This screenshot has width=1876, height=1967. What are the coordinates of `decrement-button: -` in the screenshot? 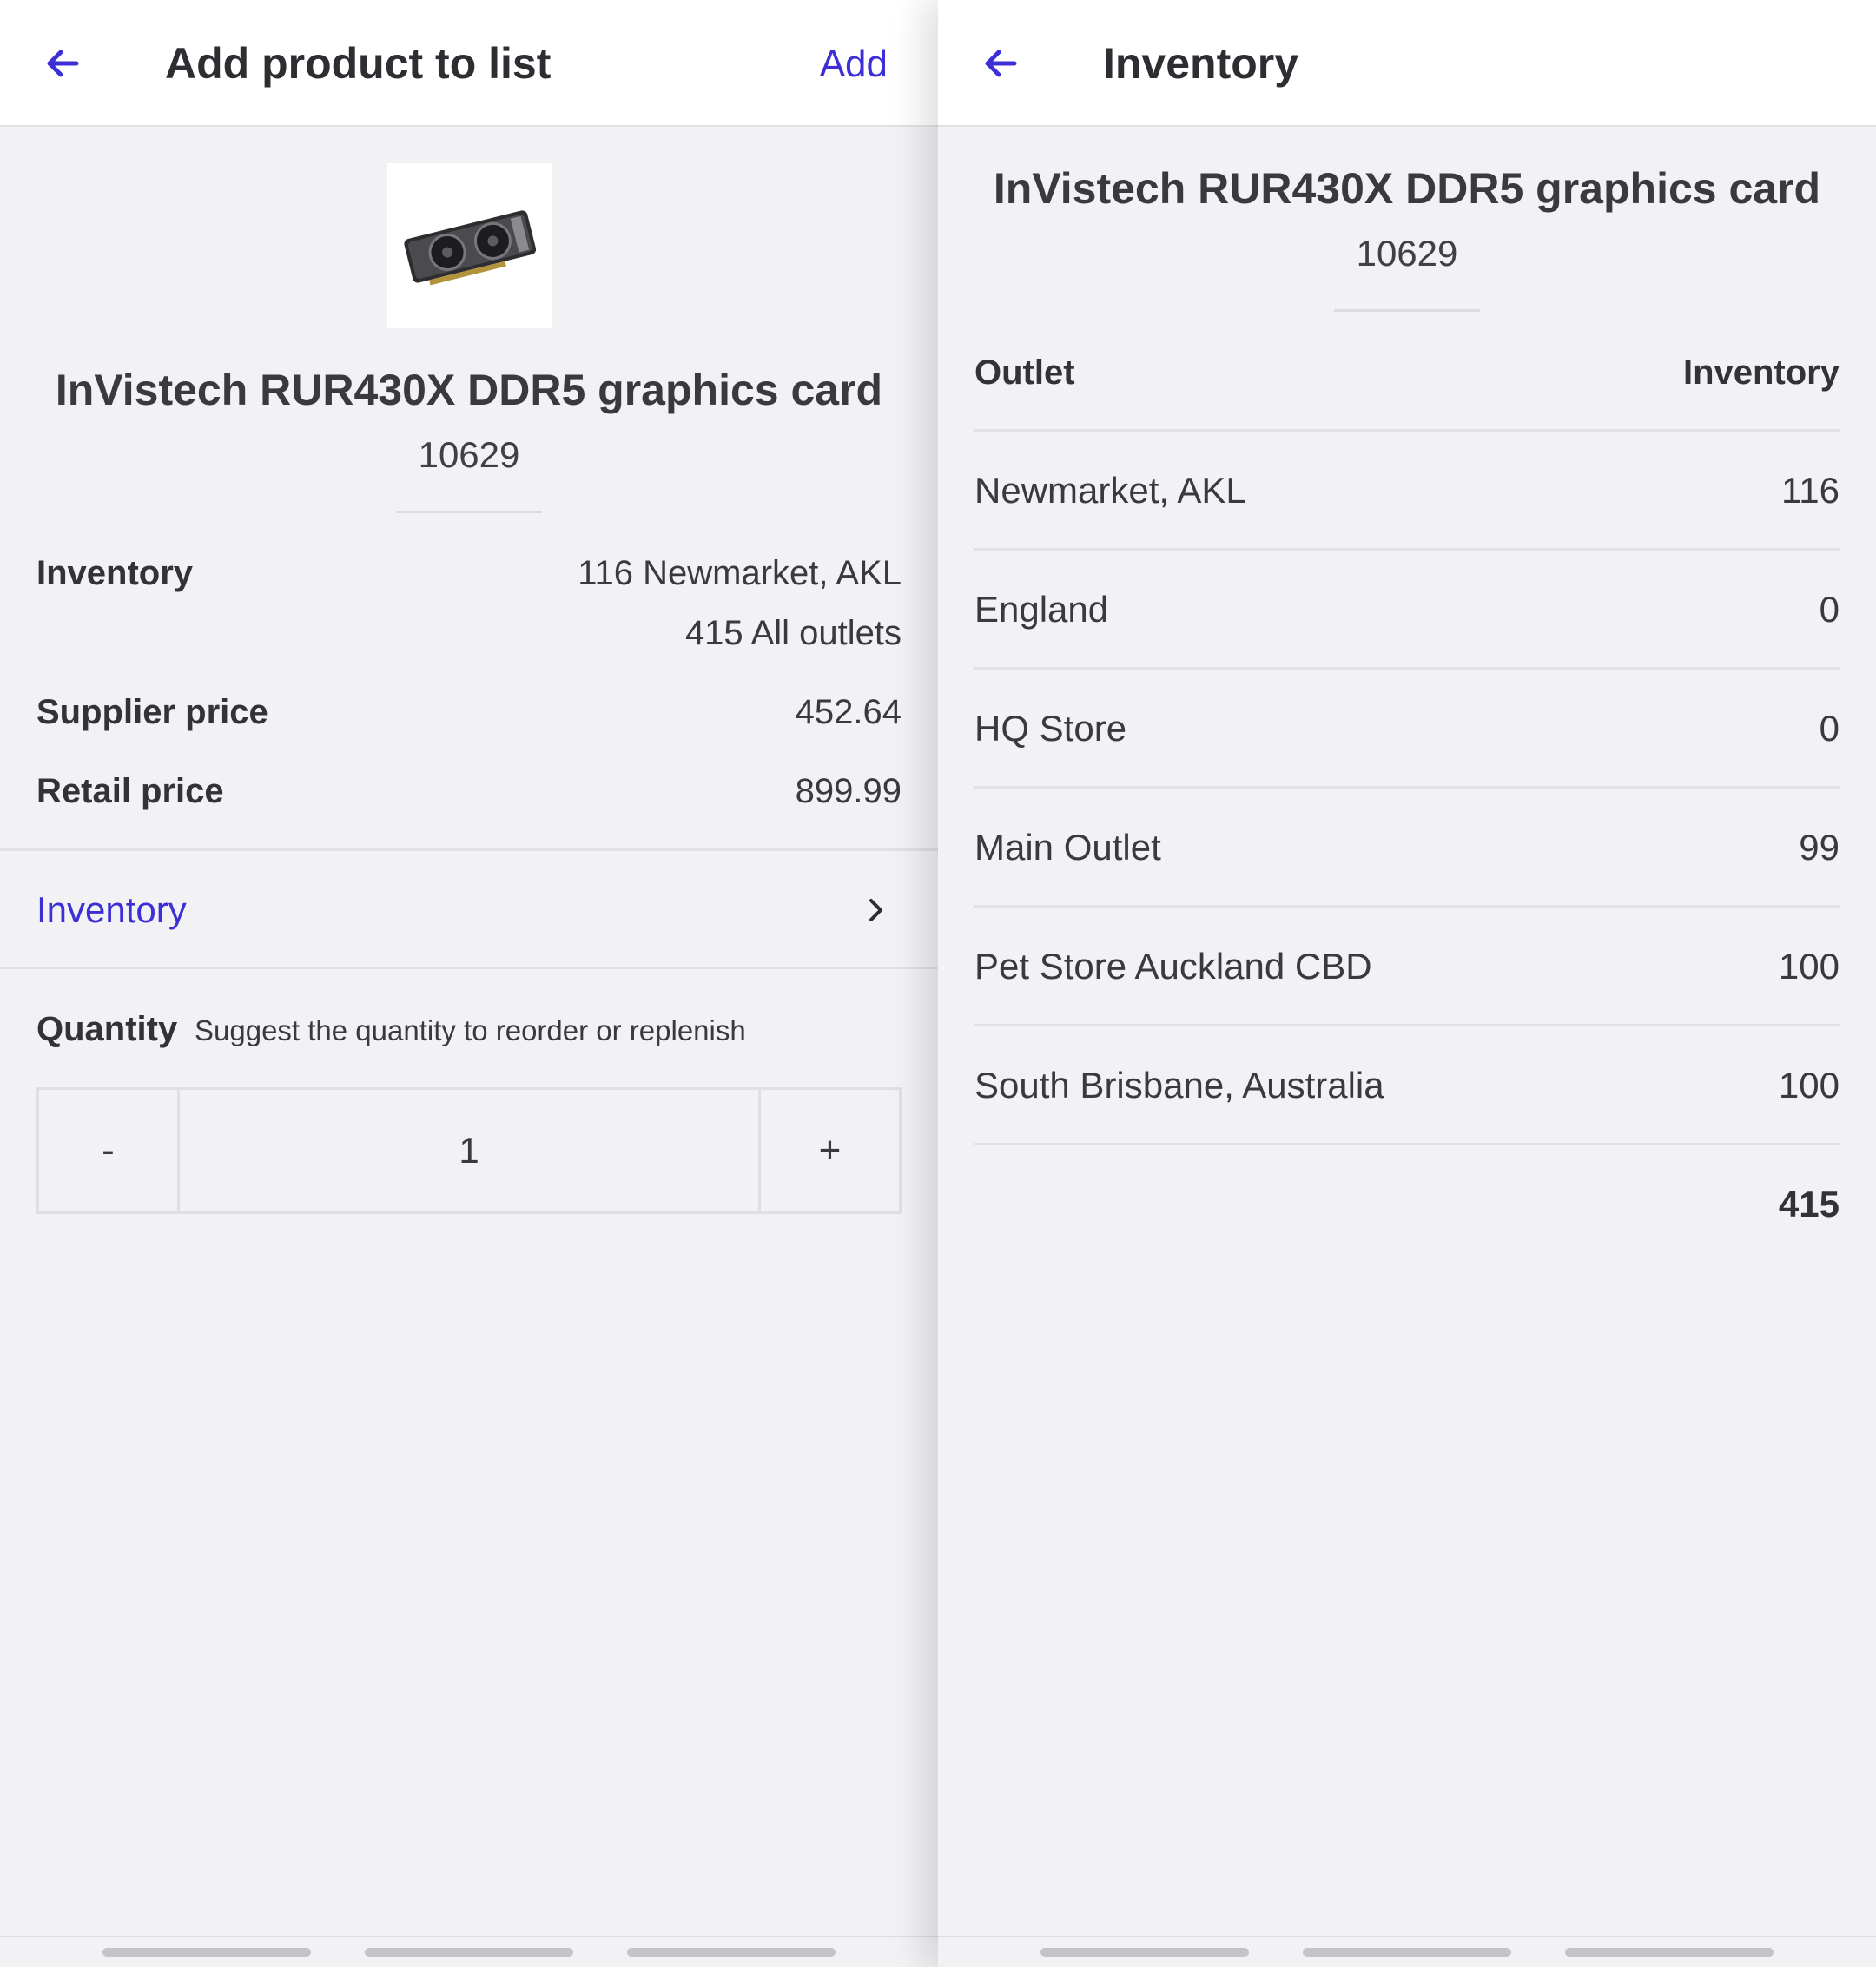 It's located at (109, 1150).